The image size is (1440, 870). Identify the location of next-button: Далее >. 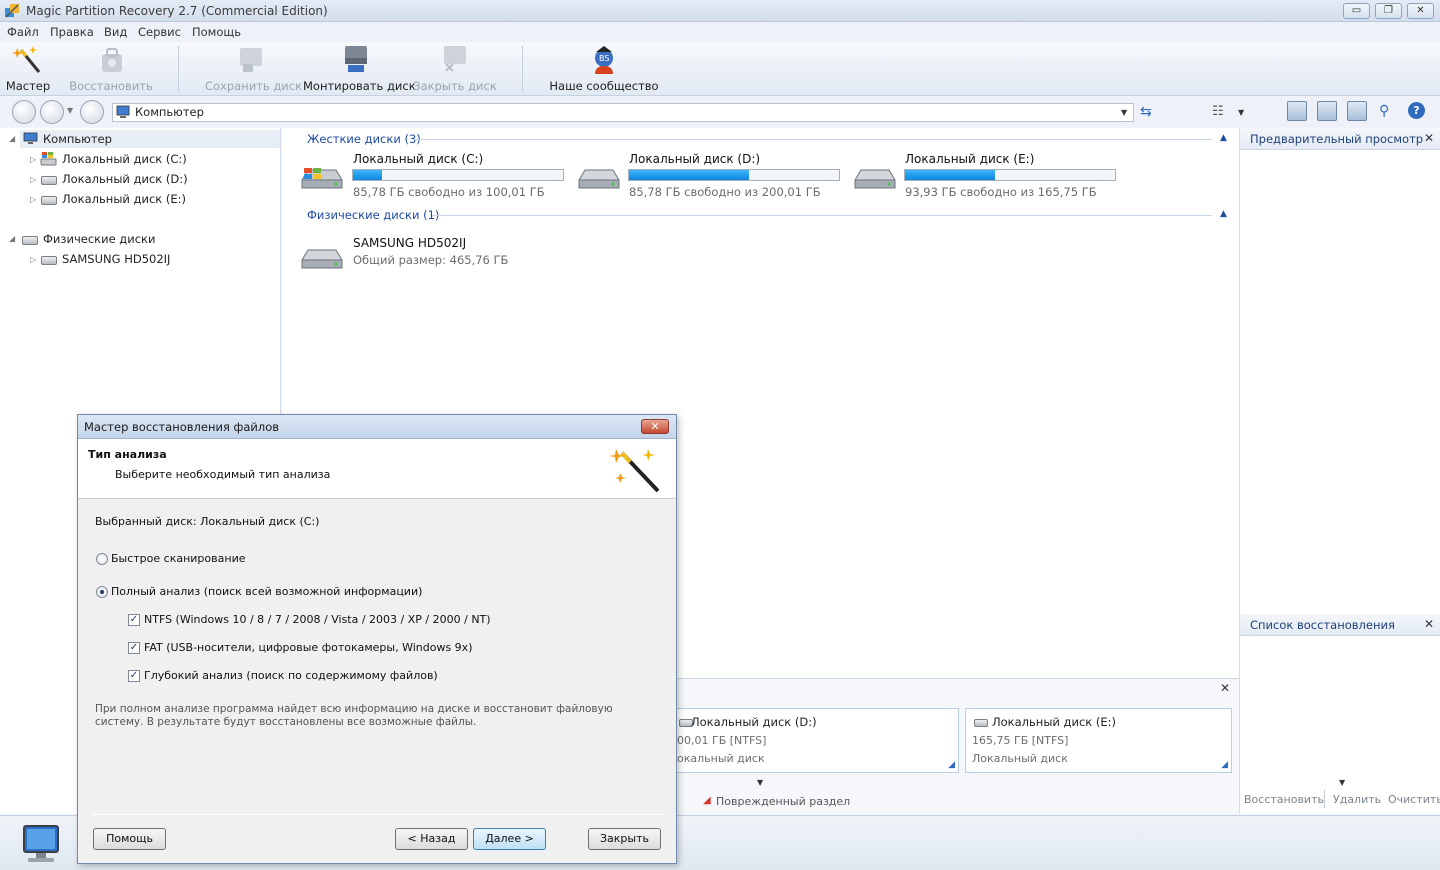
(509, 839).